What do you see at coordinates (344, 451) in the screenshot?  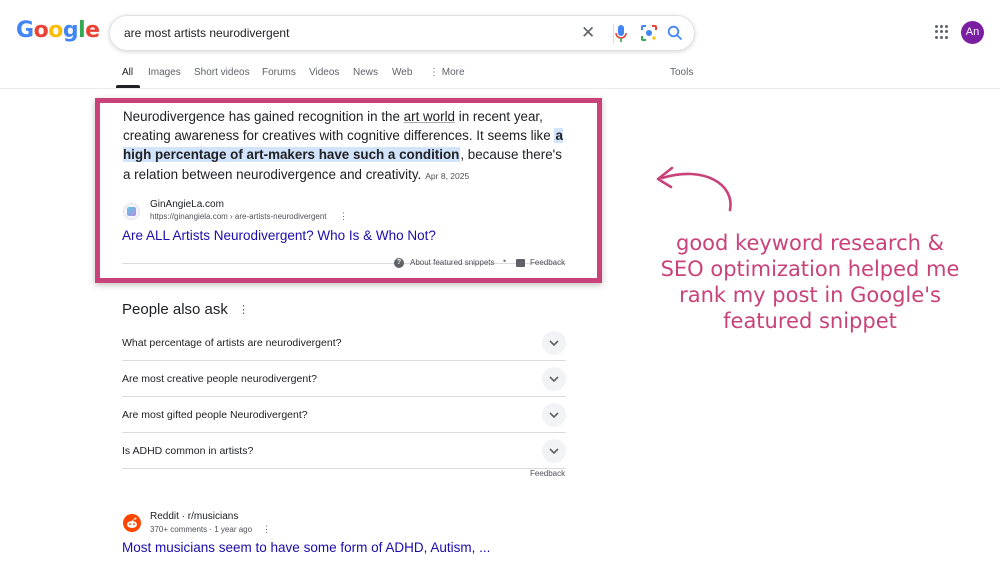 I see `paa-question: Is ADHD common in artists?` at bounding box center [344, 451].